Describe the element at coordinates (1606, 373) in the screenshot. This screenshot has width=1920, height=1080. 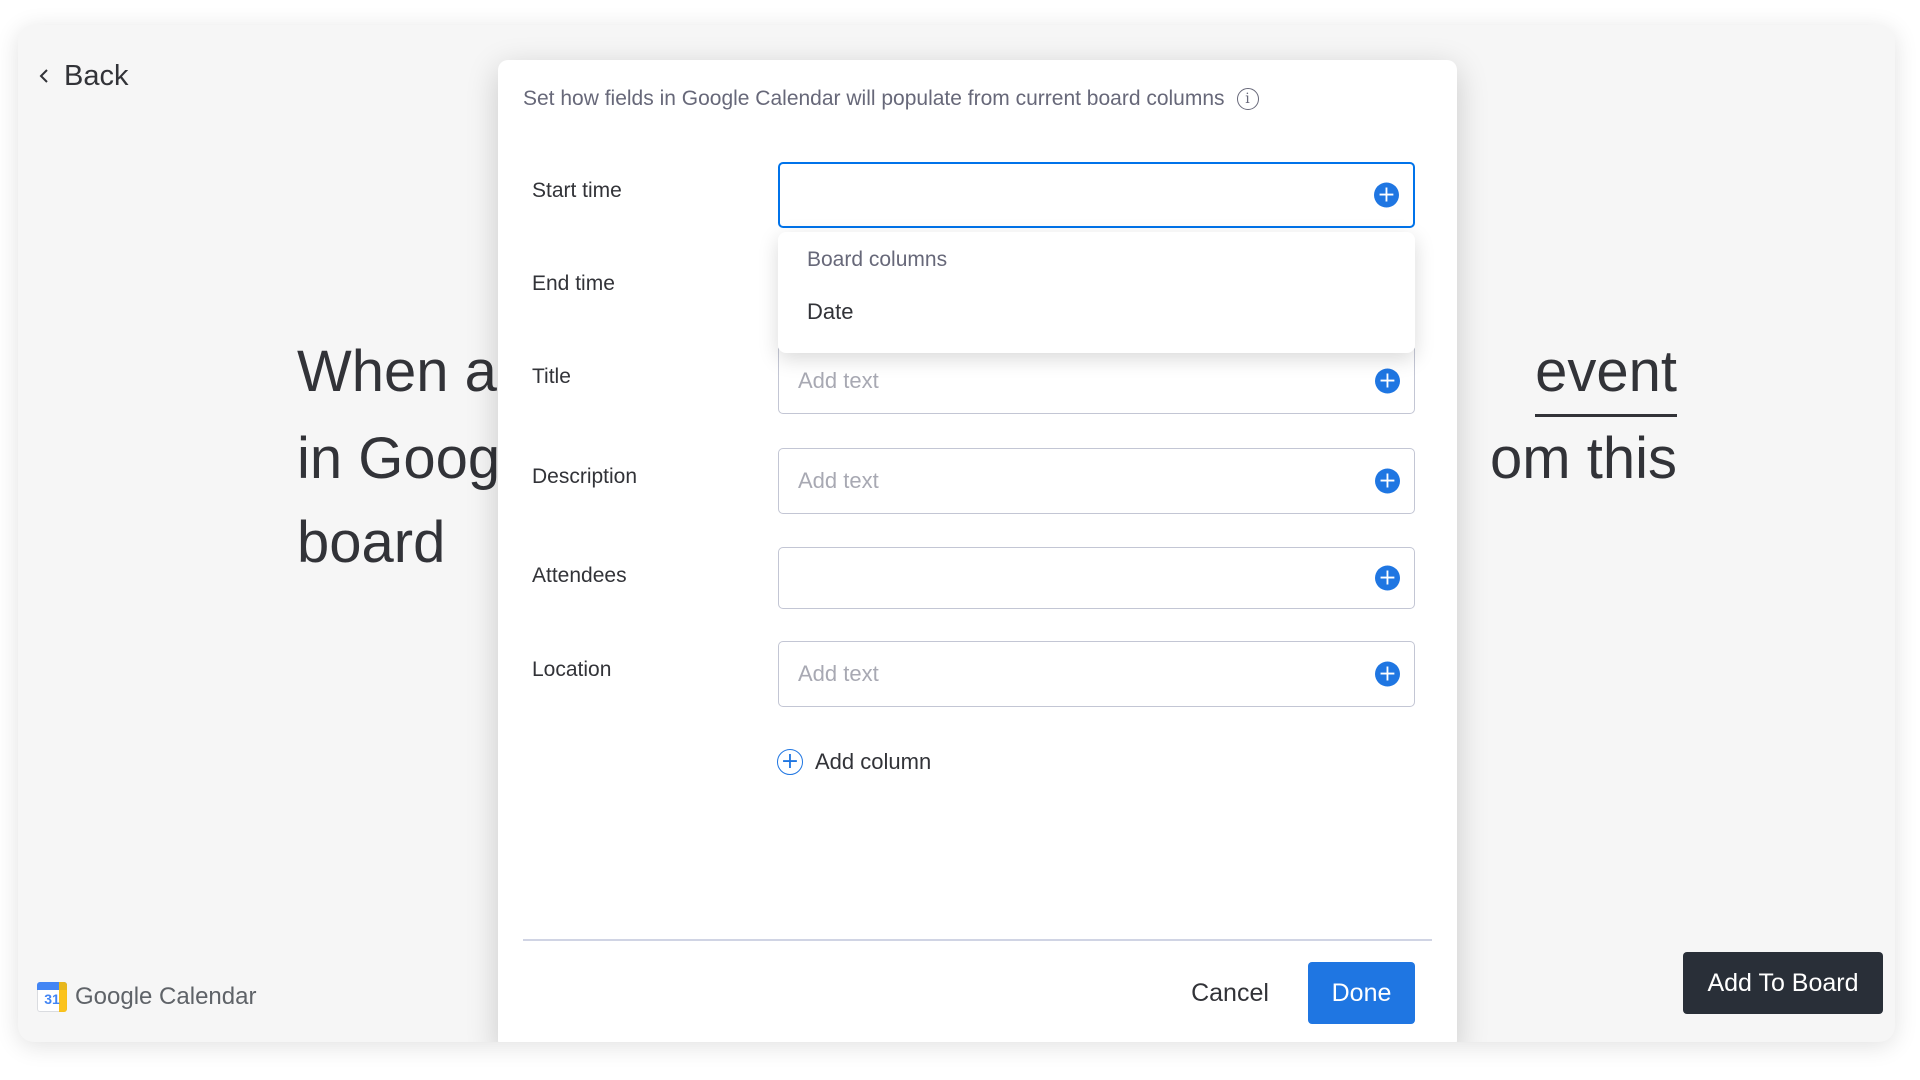
I see `recipe-link-event: event` at that location.